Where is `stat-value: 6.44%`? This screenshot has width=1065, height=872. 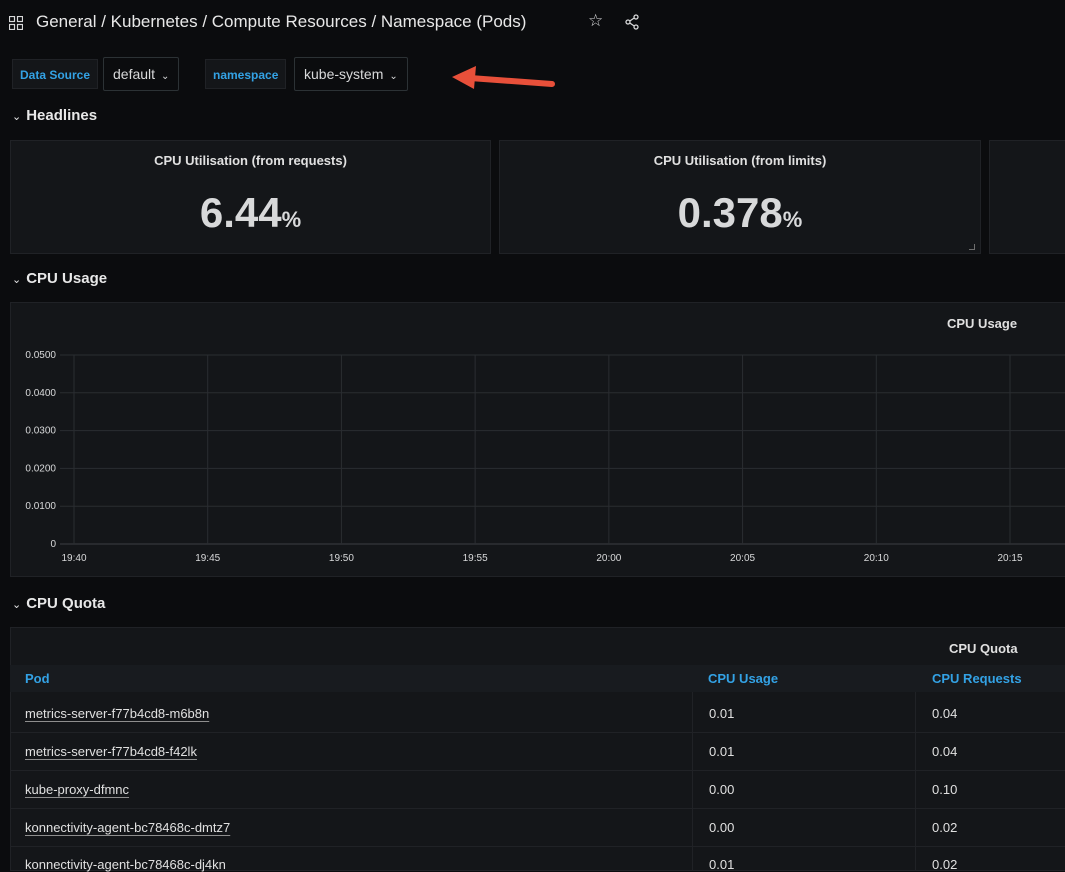 stat-value: 6.44% is located at coordinates (250, 213).